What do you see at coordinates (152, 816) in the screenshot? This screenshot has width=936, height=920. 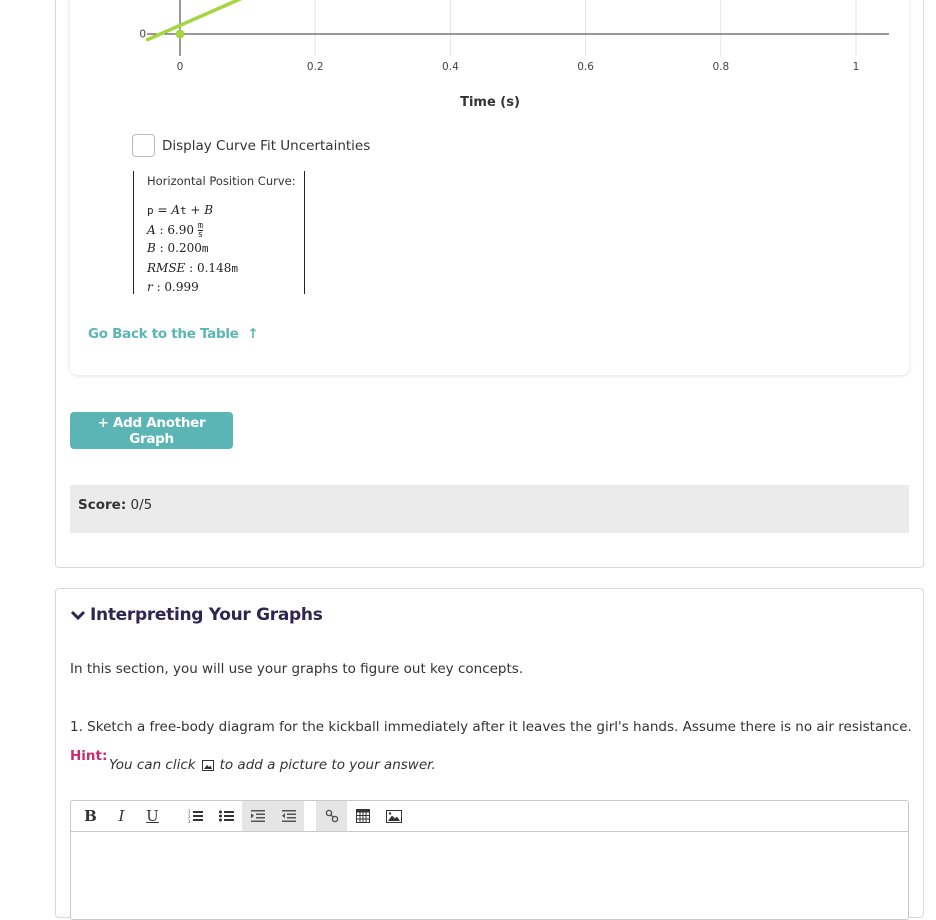 I see `underline-button: U` at bounding box center [152, 816].